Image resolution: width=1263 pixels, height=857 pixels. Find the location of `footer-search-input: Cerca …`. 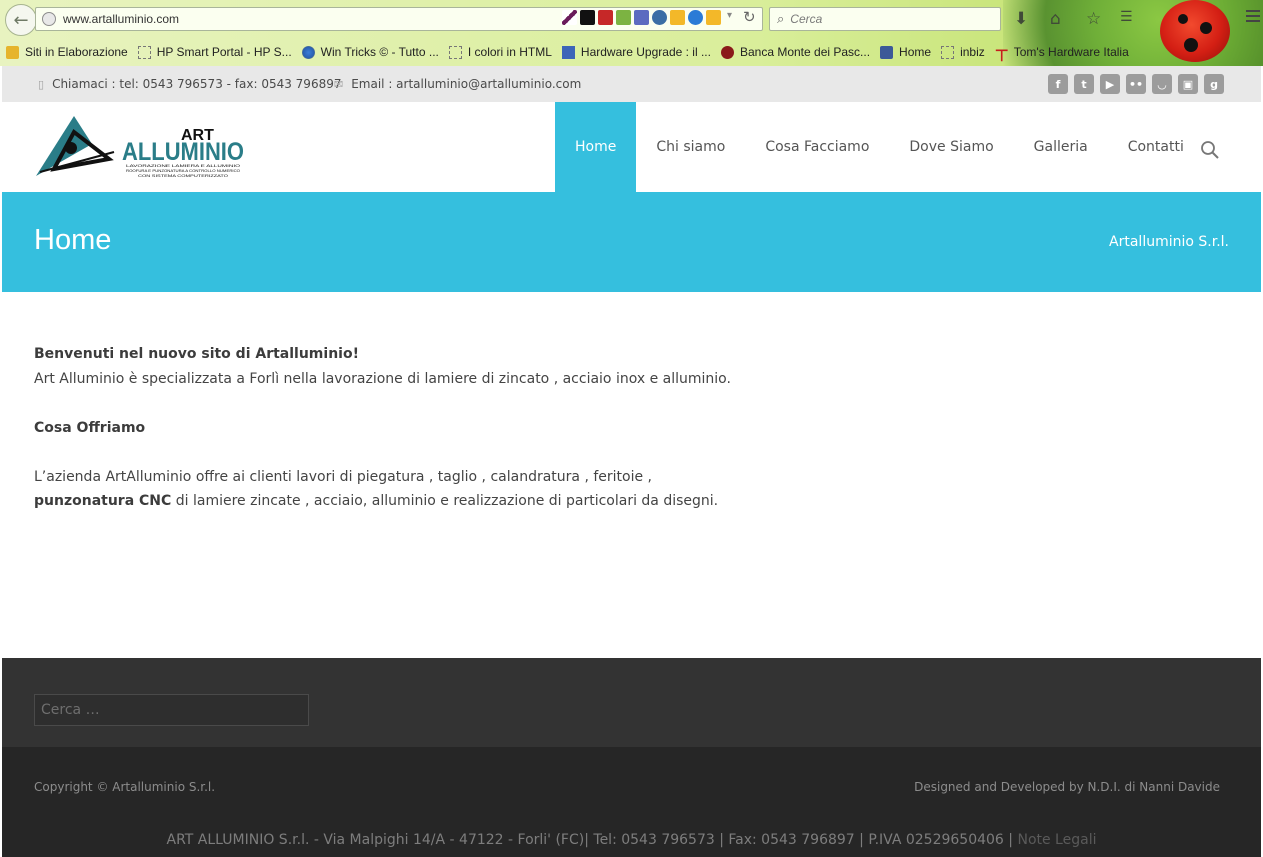

footer-search-input: Cerca … is located at coordinates (171, 710).